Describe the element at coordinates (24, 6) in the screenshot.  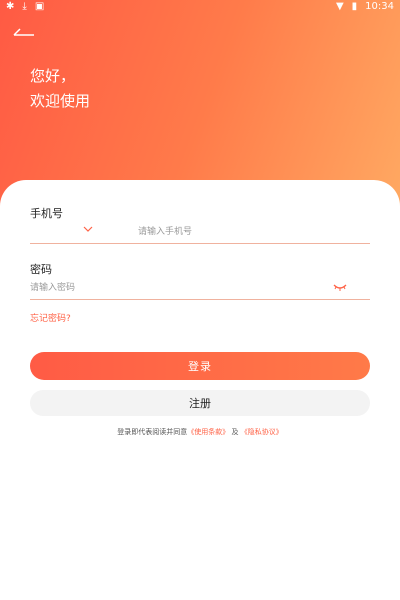
I see `download-icon: ⤓` at that location.